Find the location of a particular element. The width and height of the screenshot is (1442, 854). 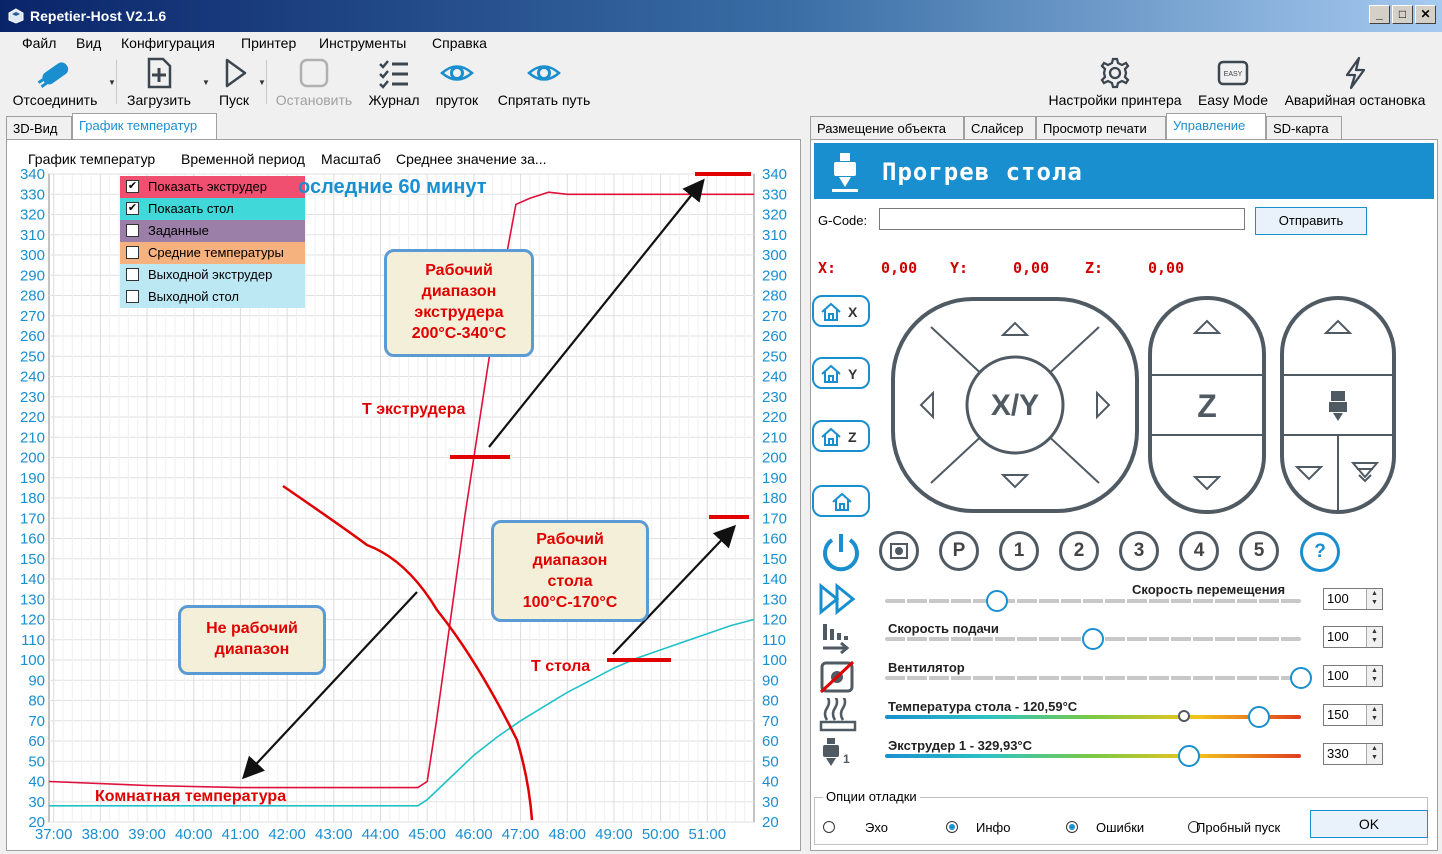

preset-5-button: 5 is located at coordinates (1259, 551).